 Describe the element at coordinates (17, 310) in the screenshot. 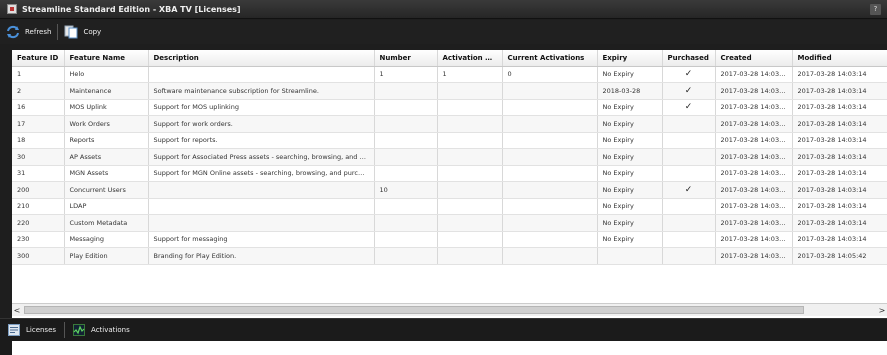

I see `scroll-left-button: <` at that location.